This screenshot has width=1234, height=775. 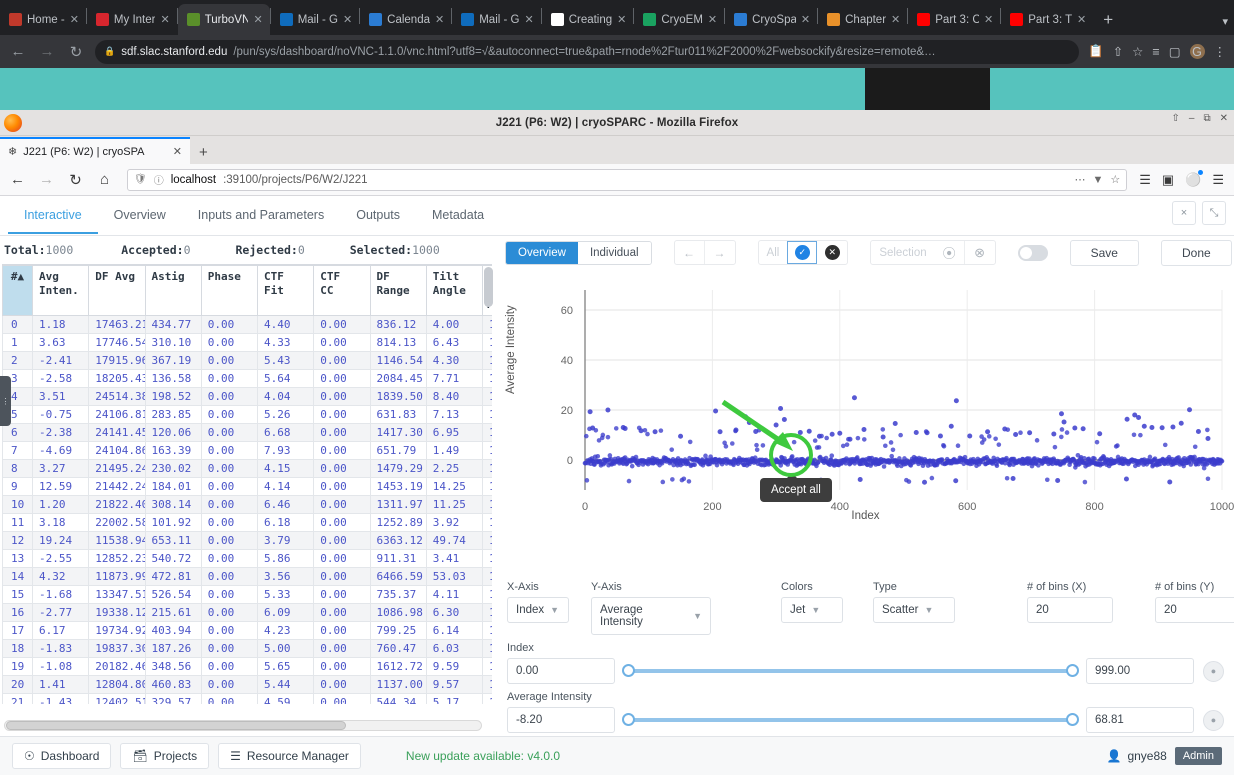 What do you see at coordinates (1137, 51) in the screenshot?
I see `bookmark-star-icon: ☆` at bounding box center [1137, 51].